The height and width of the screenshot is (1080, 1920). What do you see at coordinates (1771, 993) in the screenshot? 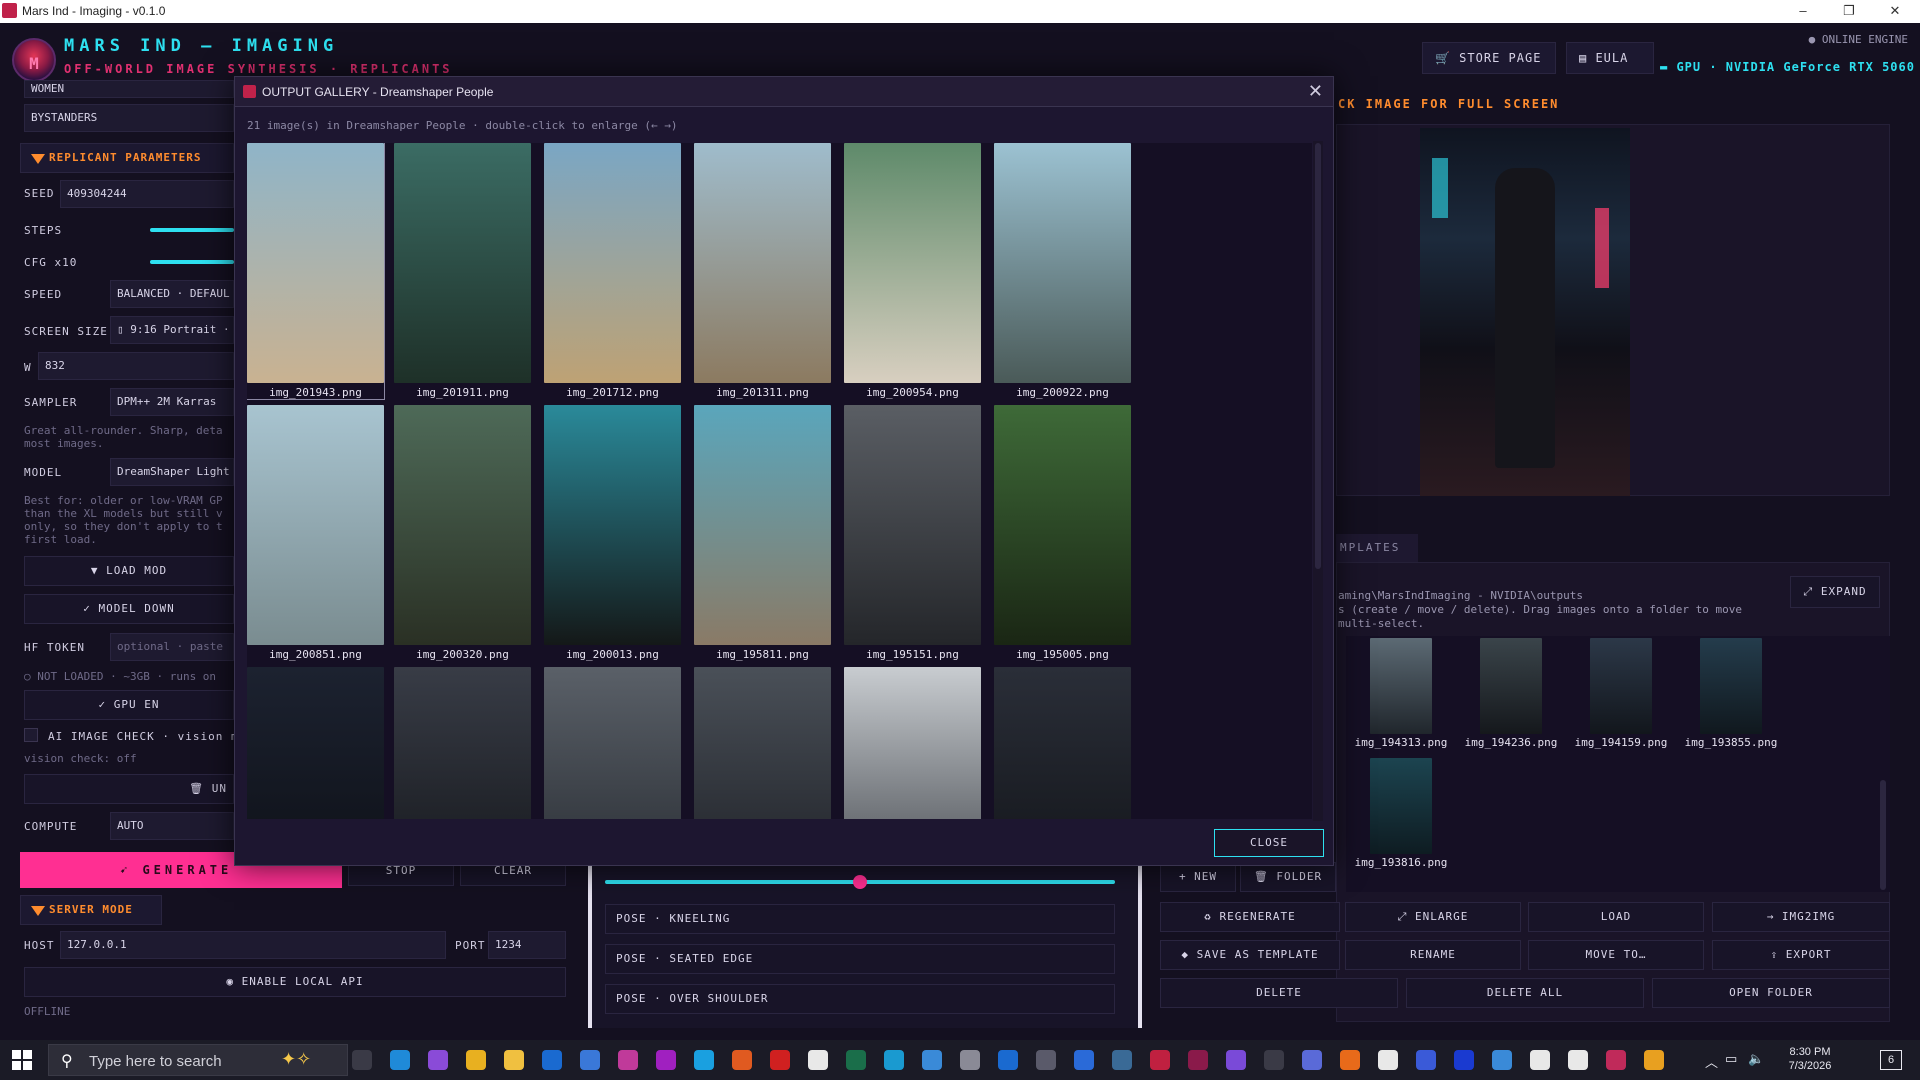
I see `open-folder-button: OPEN FOLDER` at bounding box center [1771, 993].